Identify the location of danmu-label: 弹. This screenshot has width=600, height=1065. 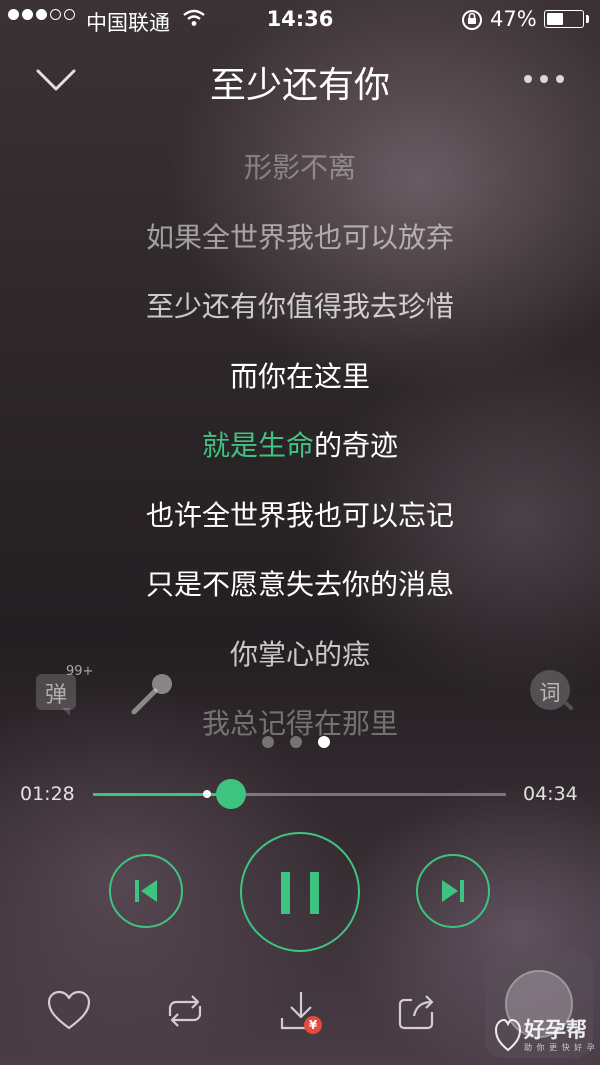
(55, 695).